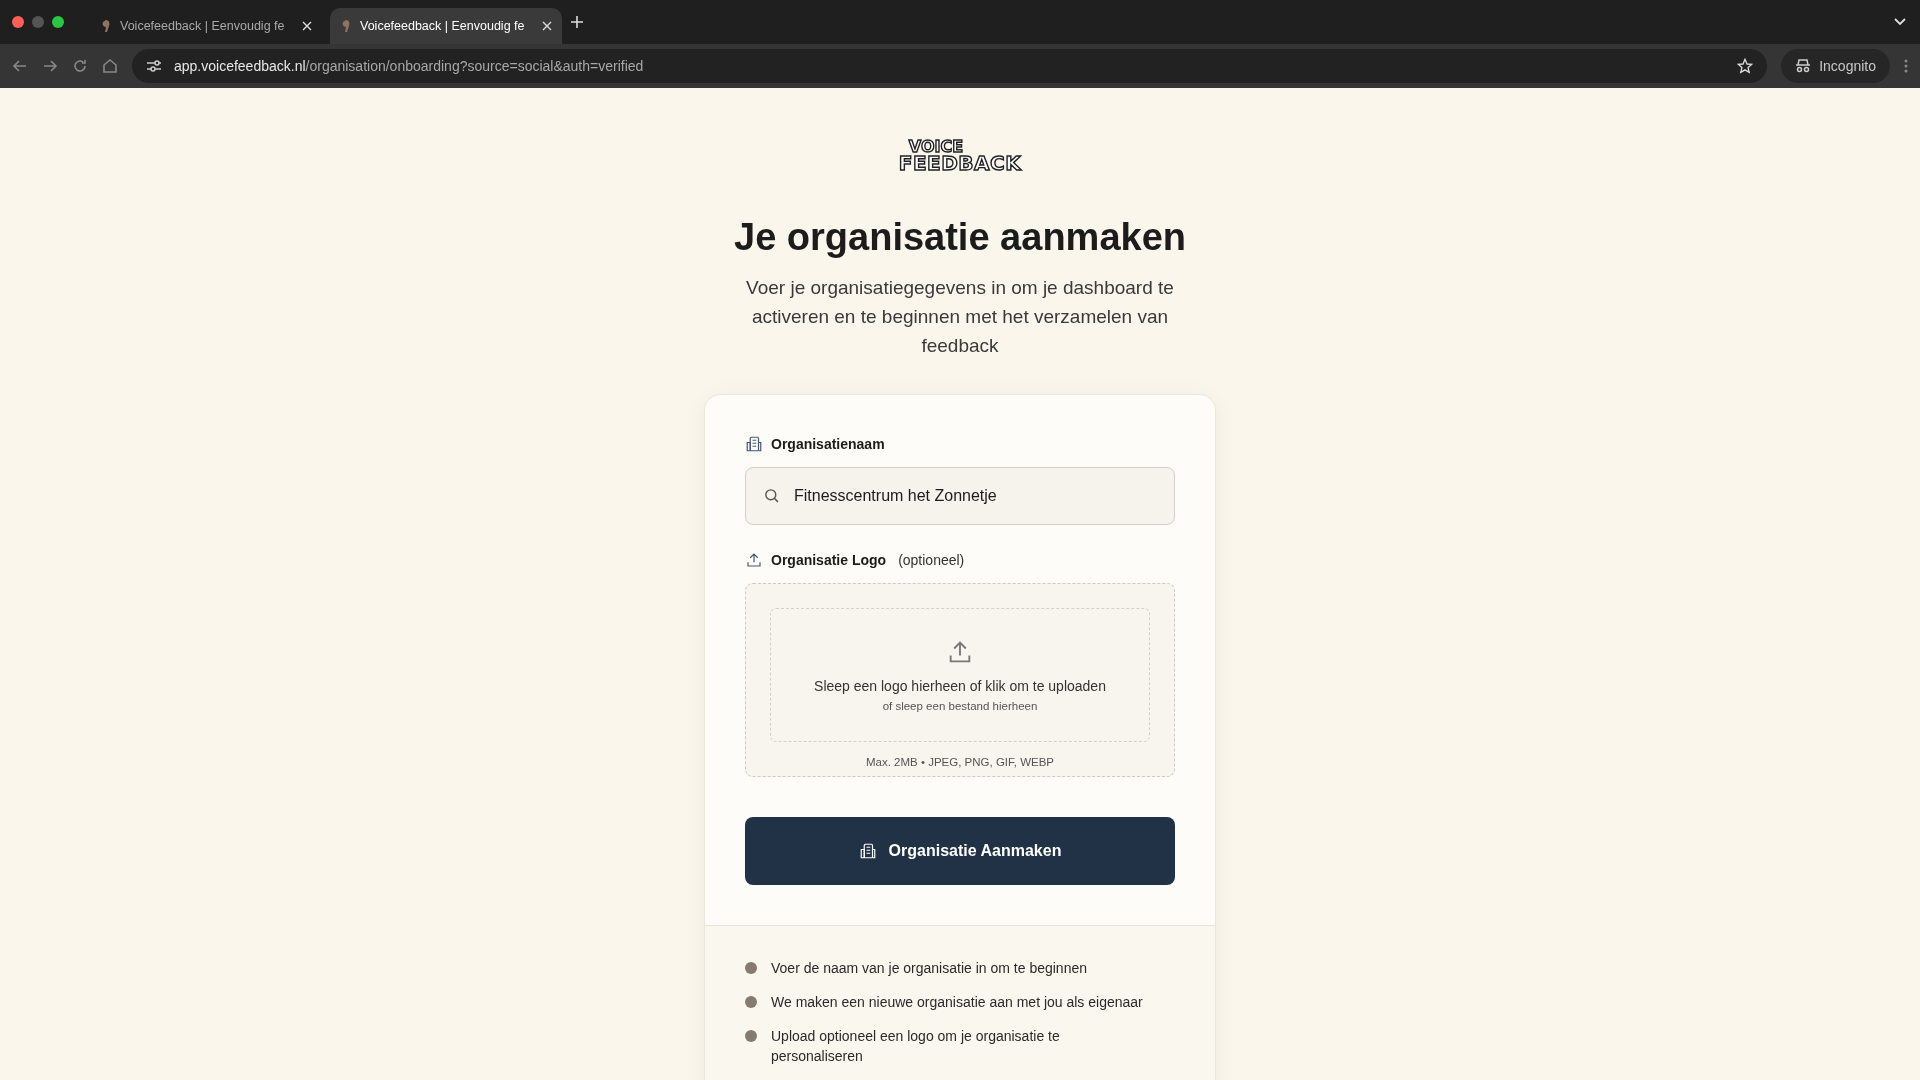  What do you see at coordinates (929, 969) in the screenshot?
I see `step-text: Voer de naam van je organisatie in om te beginnen` at bounding box center [929, 969].